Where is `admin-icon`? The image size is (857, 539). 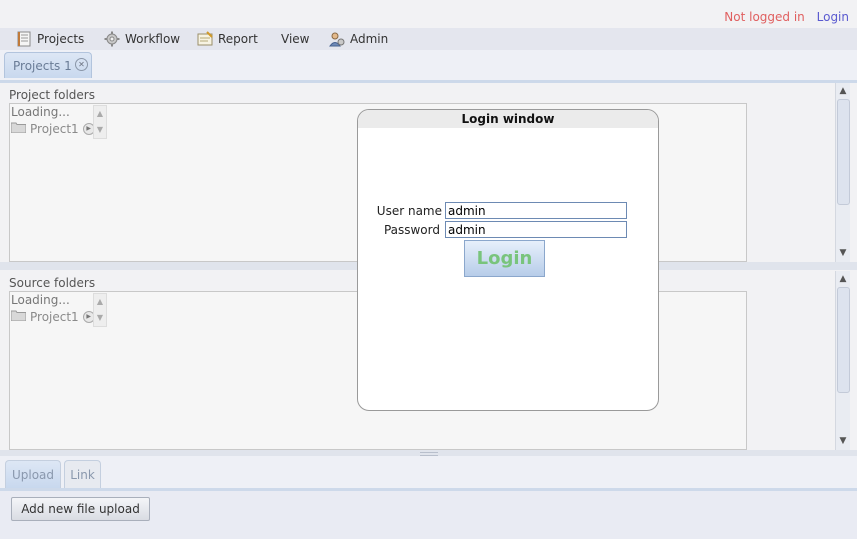 admin-icon is located at coordinates (337, 39).